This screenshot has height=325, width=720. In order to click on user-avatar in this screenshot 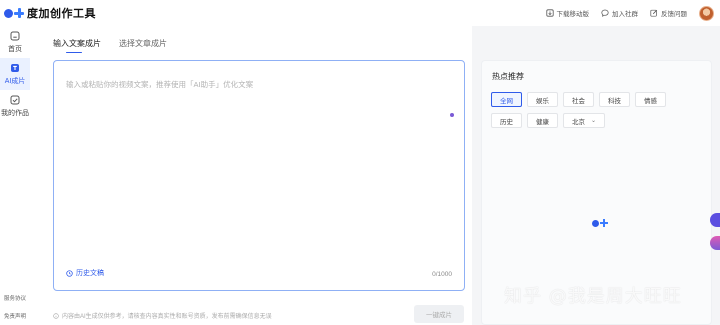, I will do `click(706, 13)`.